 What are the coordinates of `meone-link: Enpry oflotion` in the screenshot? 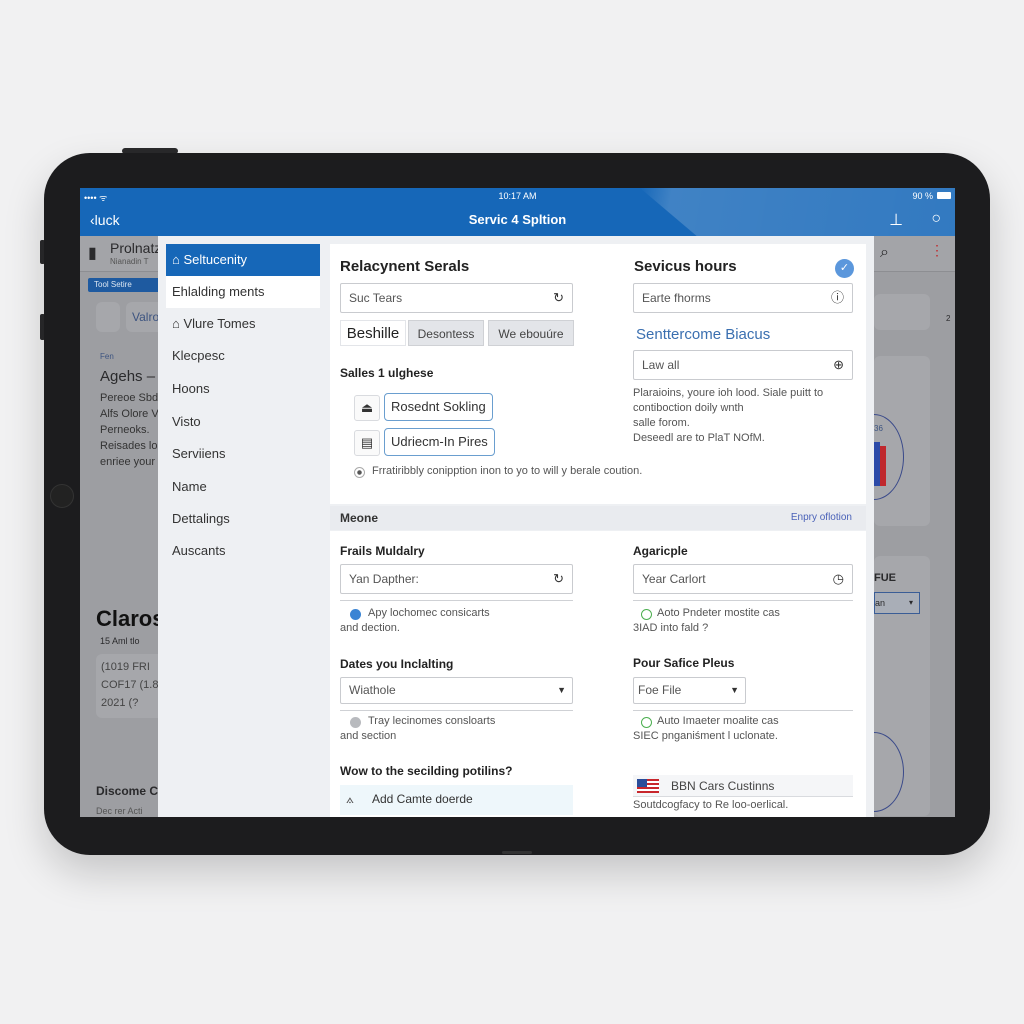 It's located at (821, 517).